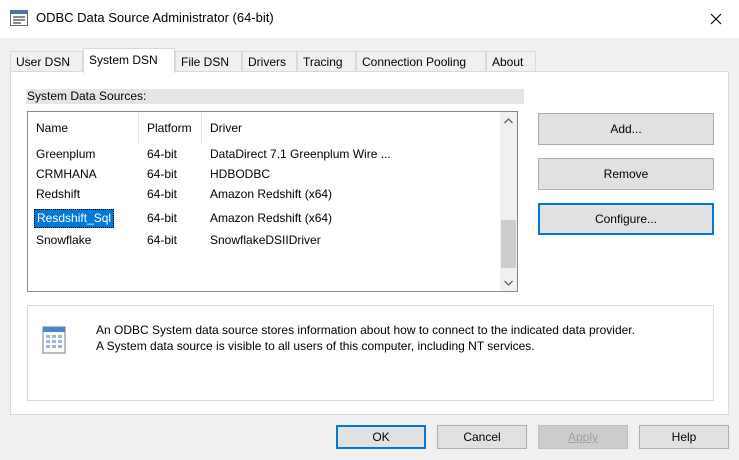 The image size is (739, 460). I want to click on table-row: Snowflake 64-bit SnowflakeDSIIDriver, so click(264, 240).